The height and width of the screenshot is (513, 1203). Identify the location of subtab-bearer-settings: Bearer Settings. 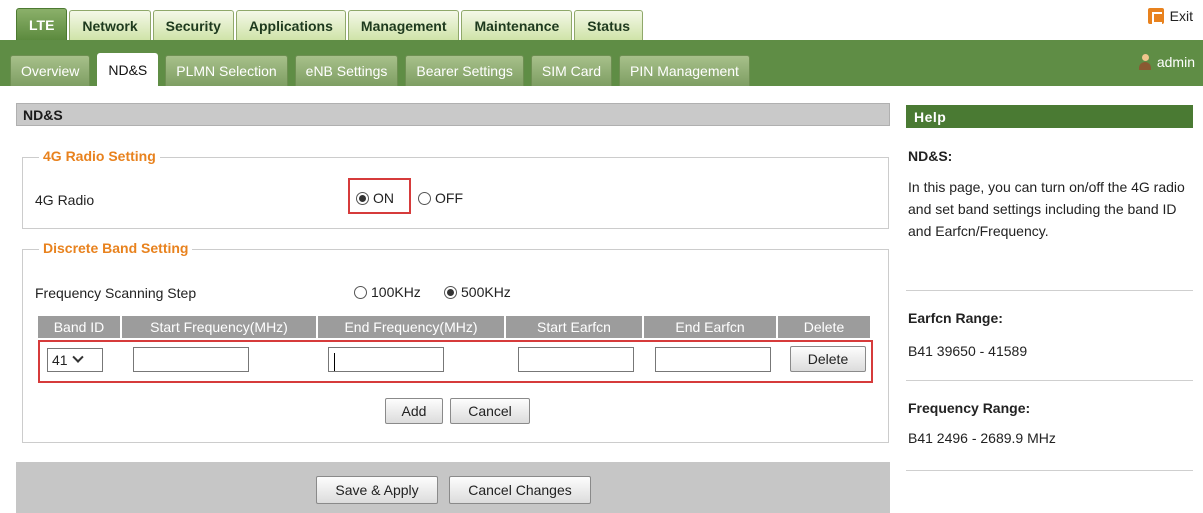
(464, 70).